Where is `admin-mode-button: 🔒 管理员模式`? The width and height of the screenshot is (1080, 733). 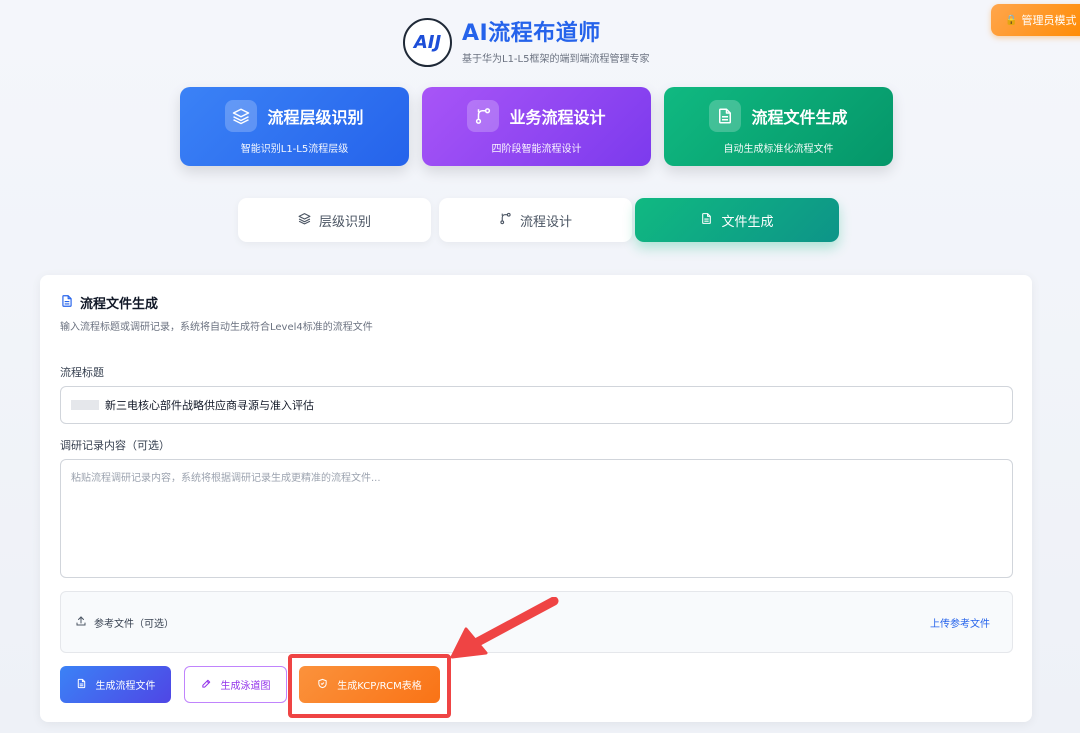 admin-mode-button: 🔒 管理员模式 is located at coordinates (1035, 20).